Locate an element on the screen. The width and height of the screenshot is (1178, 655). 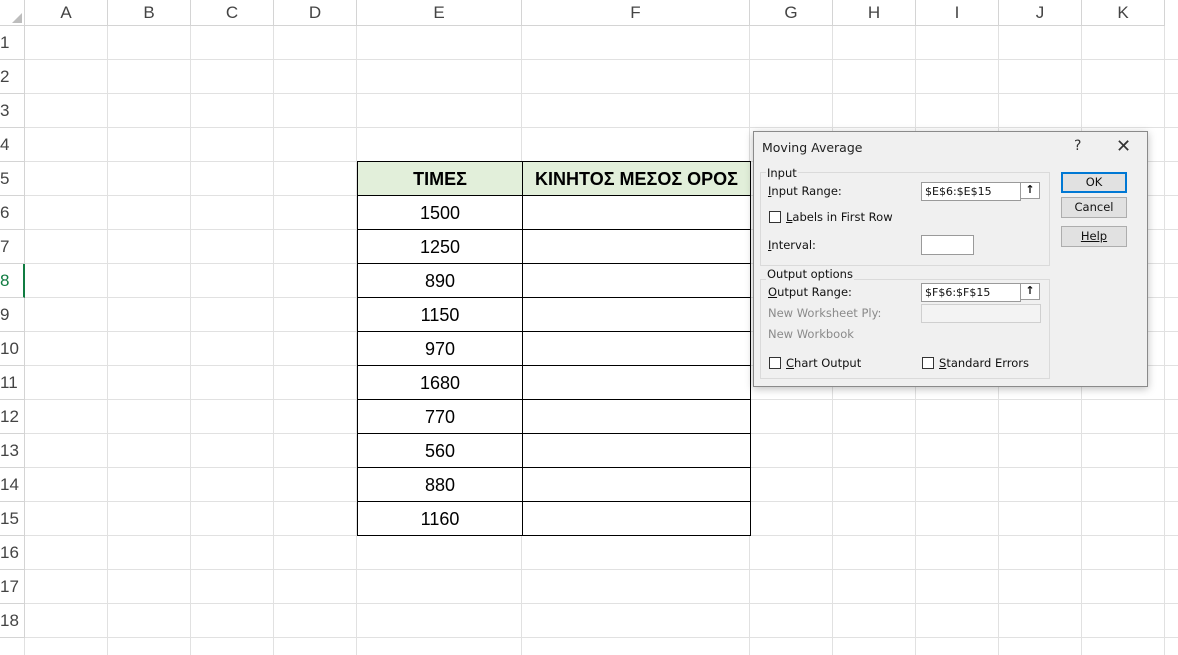
cell-times-value: 880 is located at coordinates (440, 484).